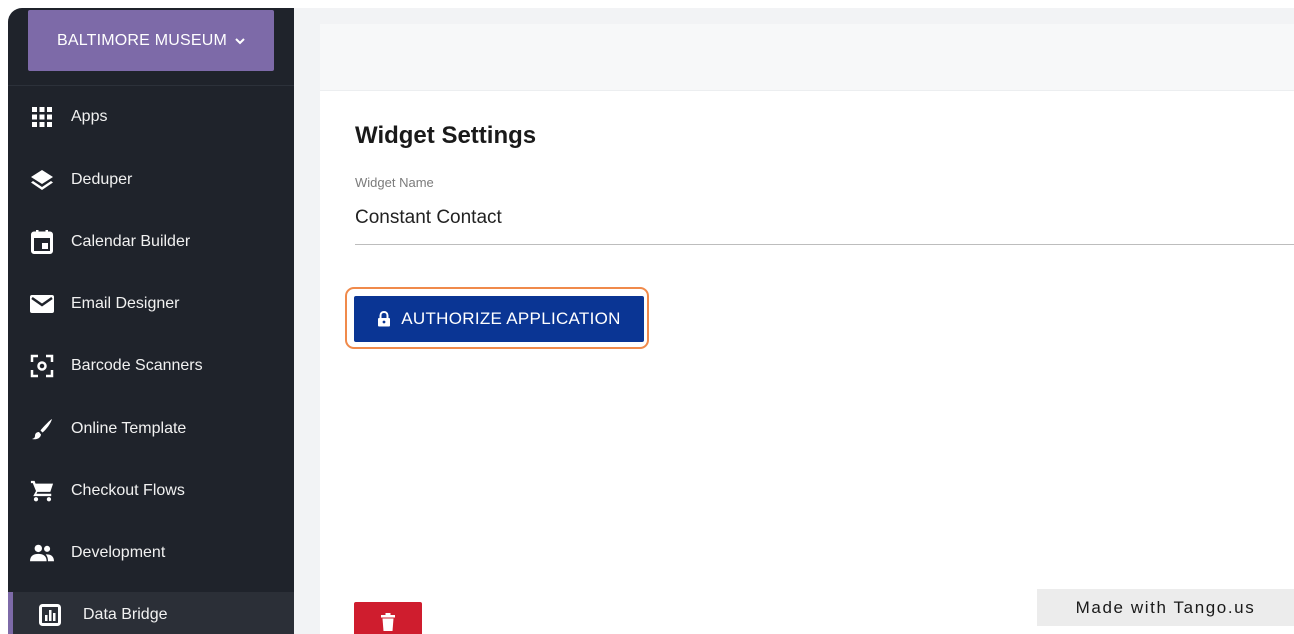 This screenshot has height=634, width=1294. Describe the element at coordinates (142, 40) in the screenshot. I see `org-selector-label: BALTIMORE MUSEUM` at that location.